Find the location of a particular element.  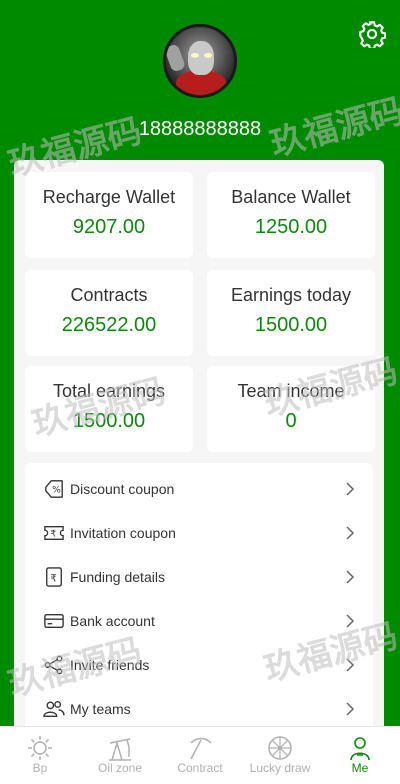

menu-item-bank-account: Bank account is located at coordinates (199, 621).